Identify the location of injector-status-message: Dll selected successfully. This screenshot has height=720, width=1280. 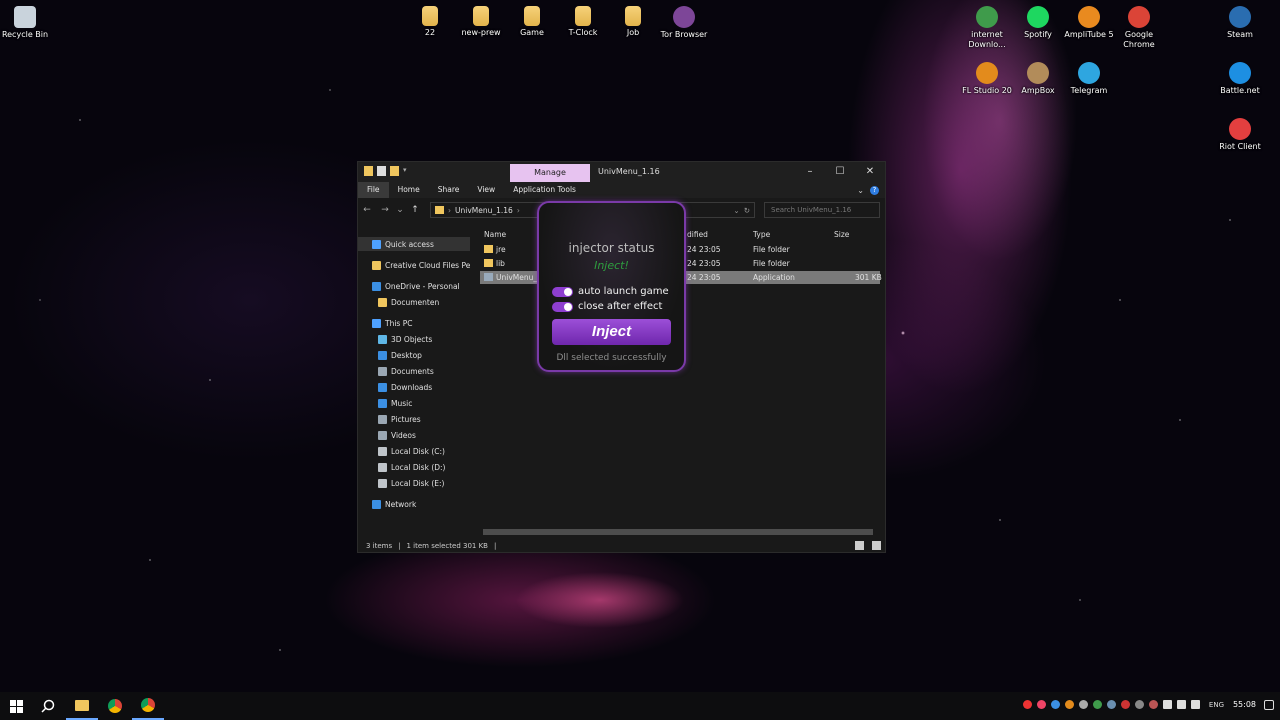
(611, 358).